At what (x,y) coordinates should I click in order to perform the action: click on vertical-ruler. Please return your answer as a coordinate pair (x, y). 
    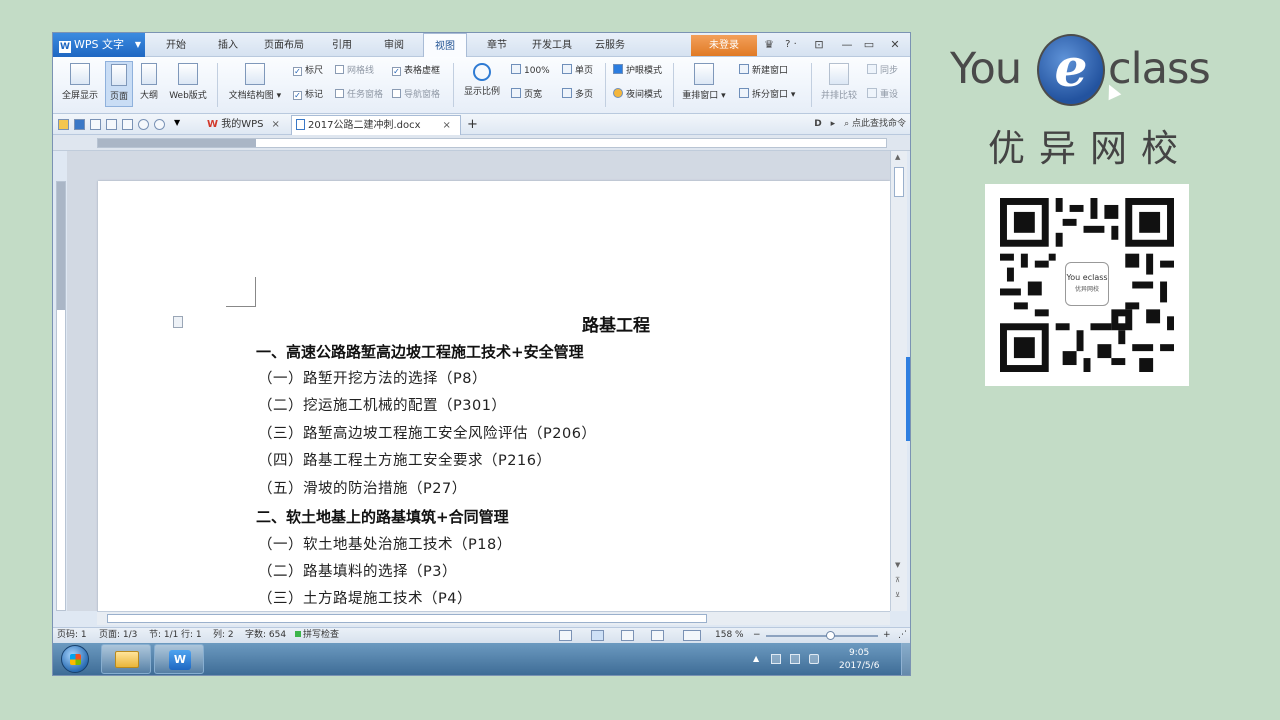
    Looking at the image, I should click on (61, 396).